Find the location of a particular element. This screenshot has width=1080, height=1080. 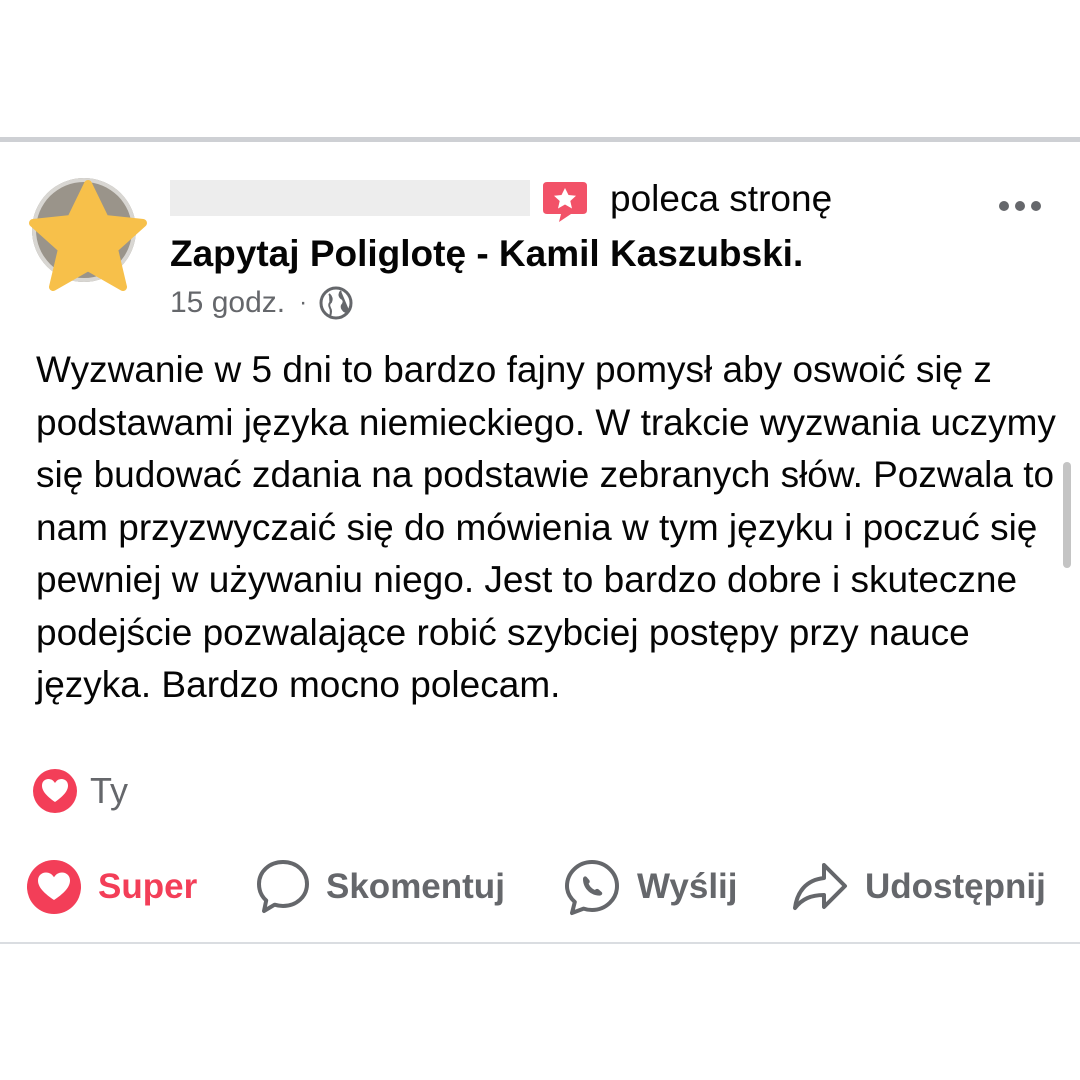

post-timestamp: 15 godz. is located at coordinates (227, 303).